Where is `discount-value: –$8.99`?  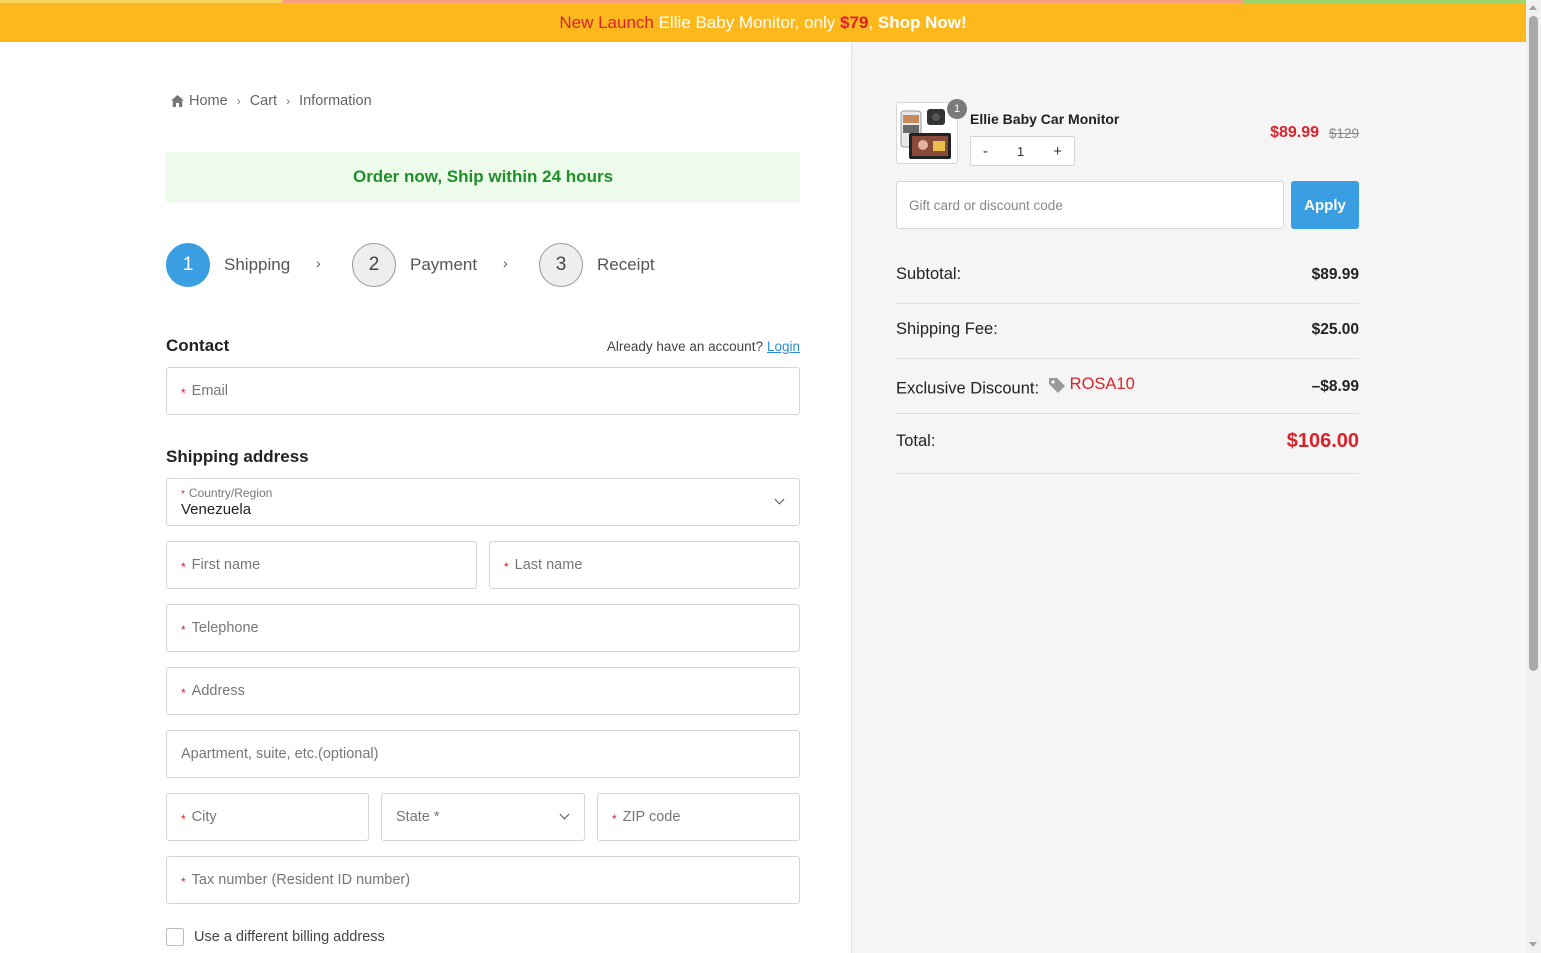 discount-value: –$8.99 is located at coordinates (1335, 386).